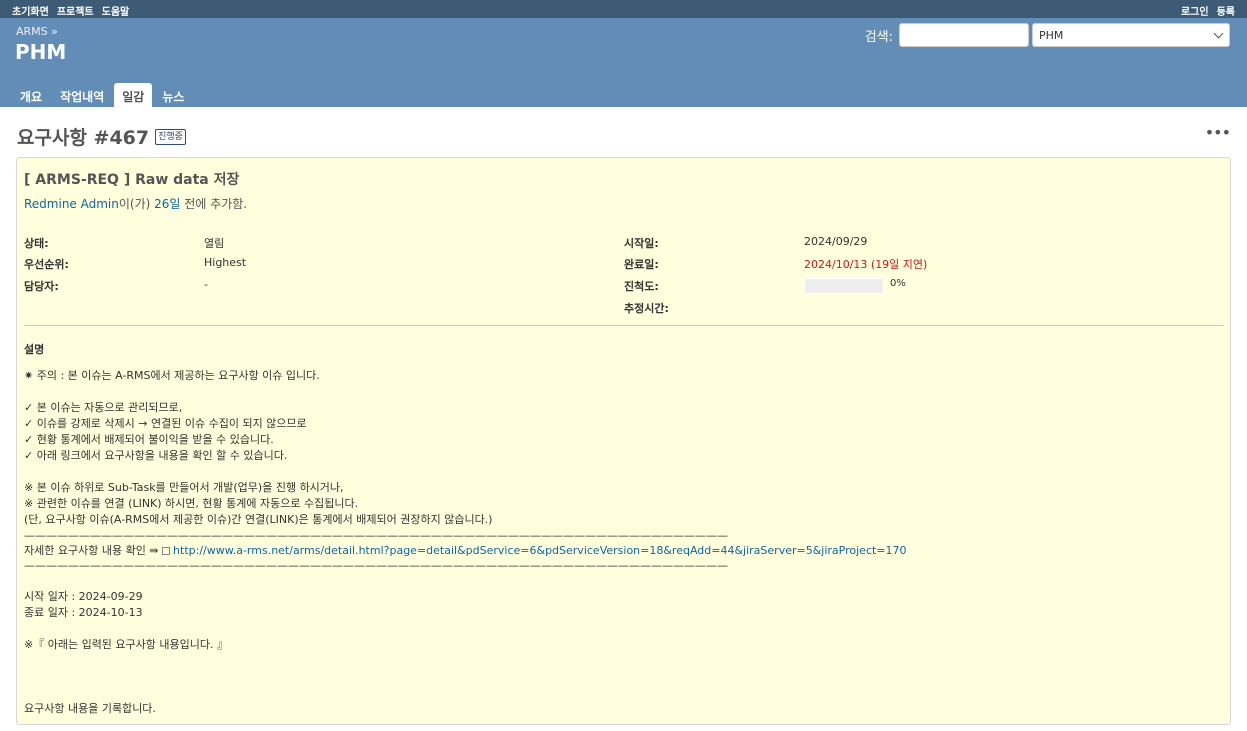  What do you see at coordinates (1051, 35) in the screenshot?
I see `project-jump-value: PHM` at bounding box center [1051, 35].